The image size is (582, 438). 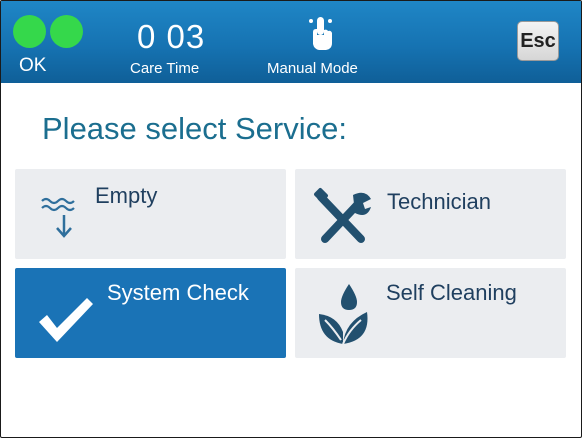 What do you see at coordinates (47, 33) in the screenshot?
I see `status-indicator` at bounding box center [47, 33].